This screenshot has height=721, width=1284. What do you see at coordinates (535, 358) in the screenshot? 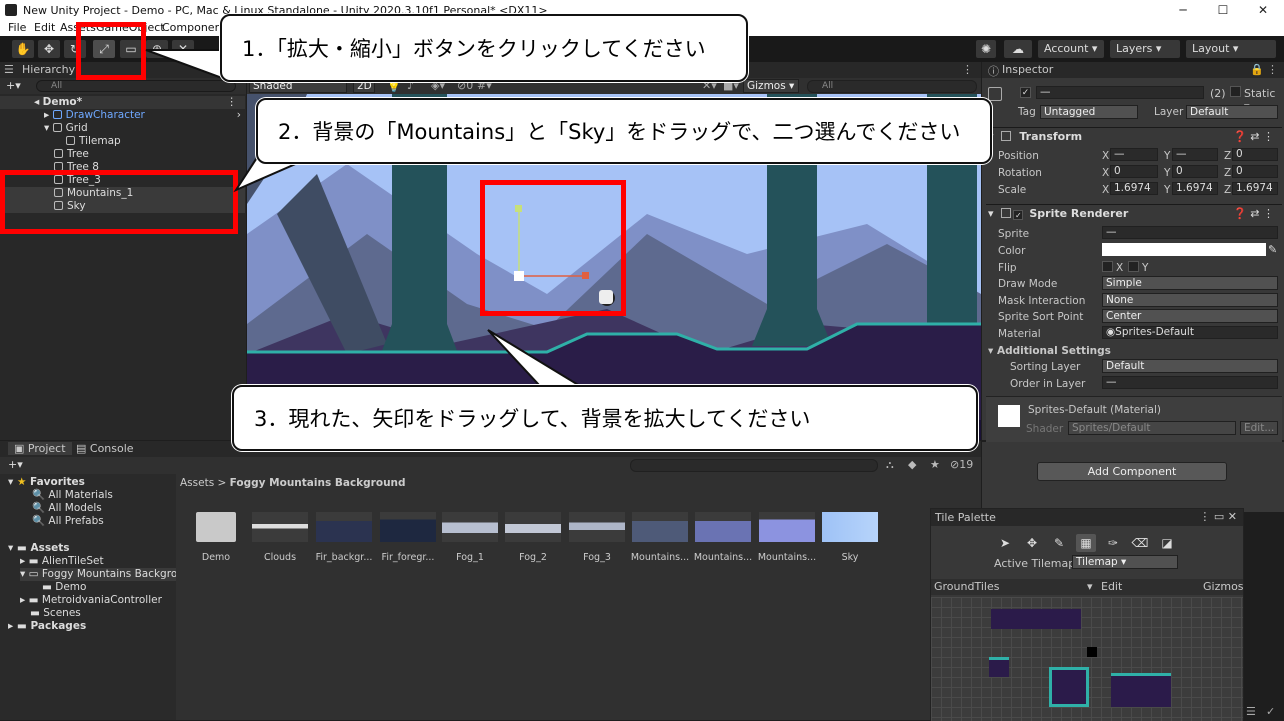
I see `callout3-pointer` at bounding box center [535, 358].